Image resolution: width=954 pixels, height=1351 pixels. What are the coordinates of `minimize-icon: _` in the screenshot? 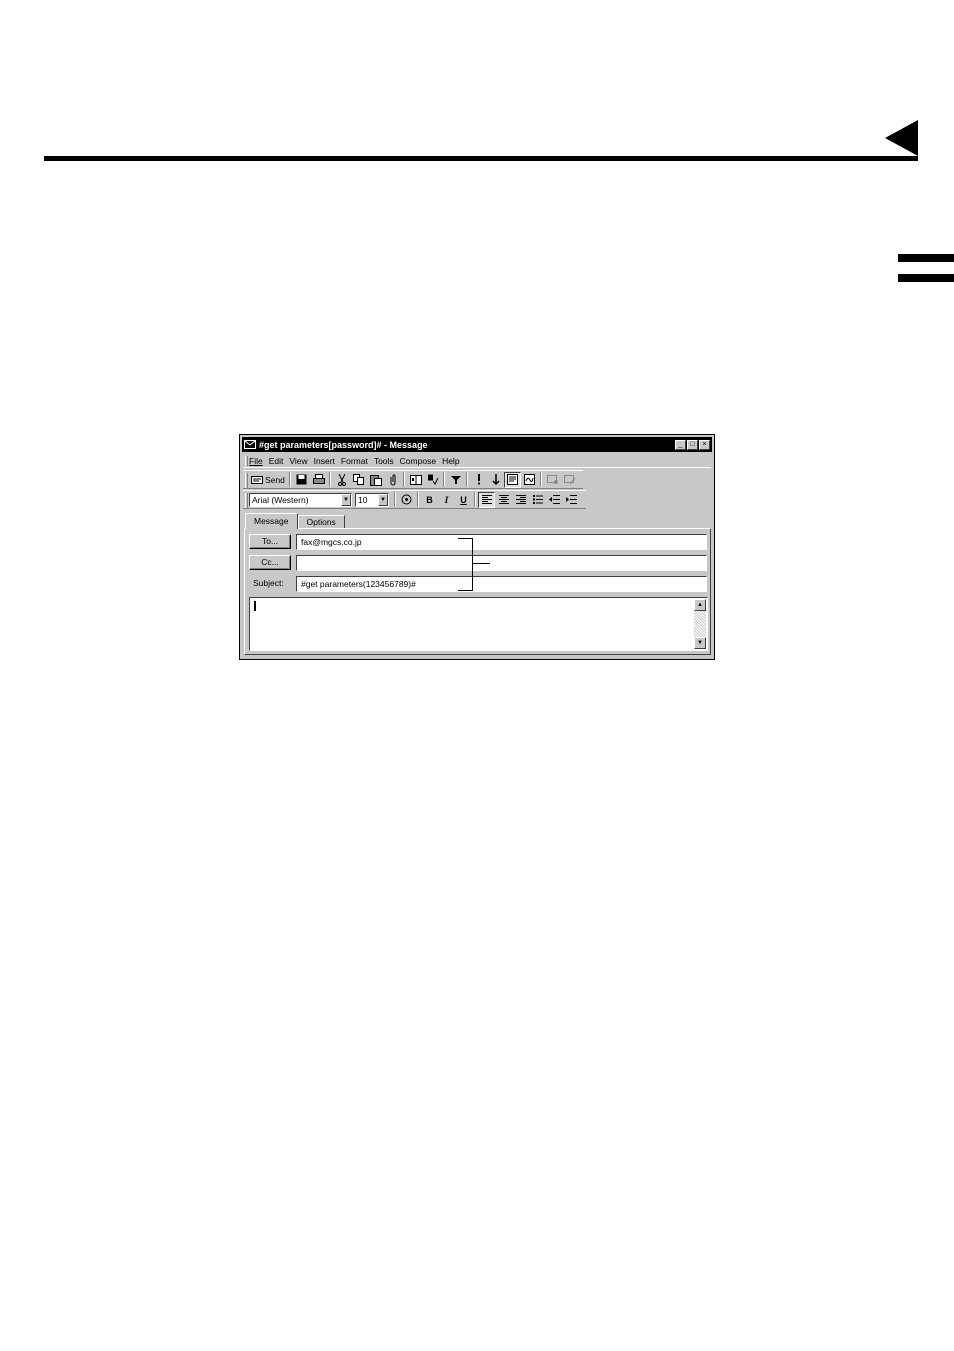 It's located at (680, 444).